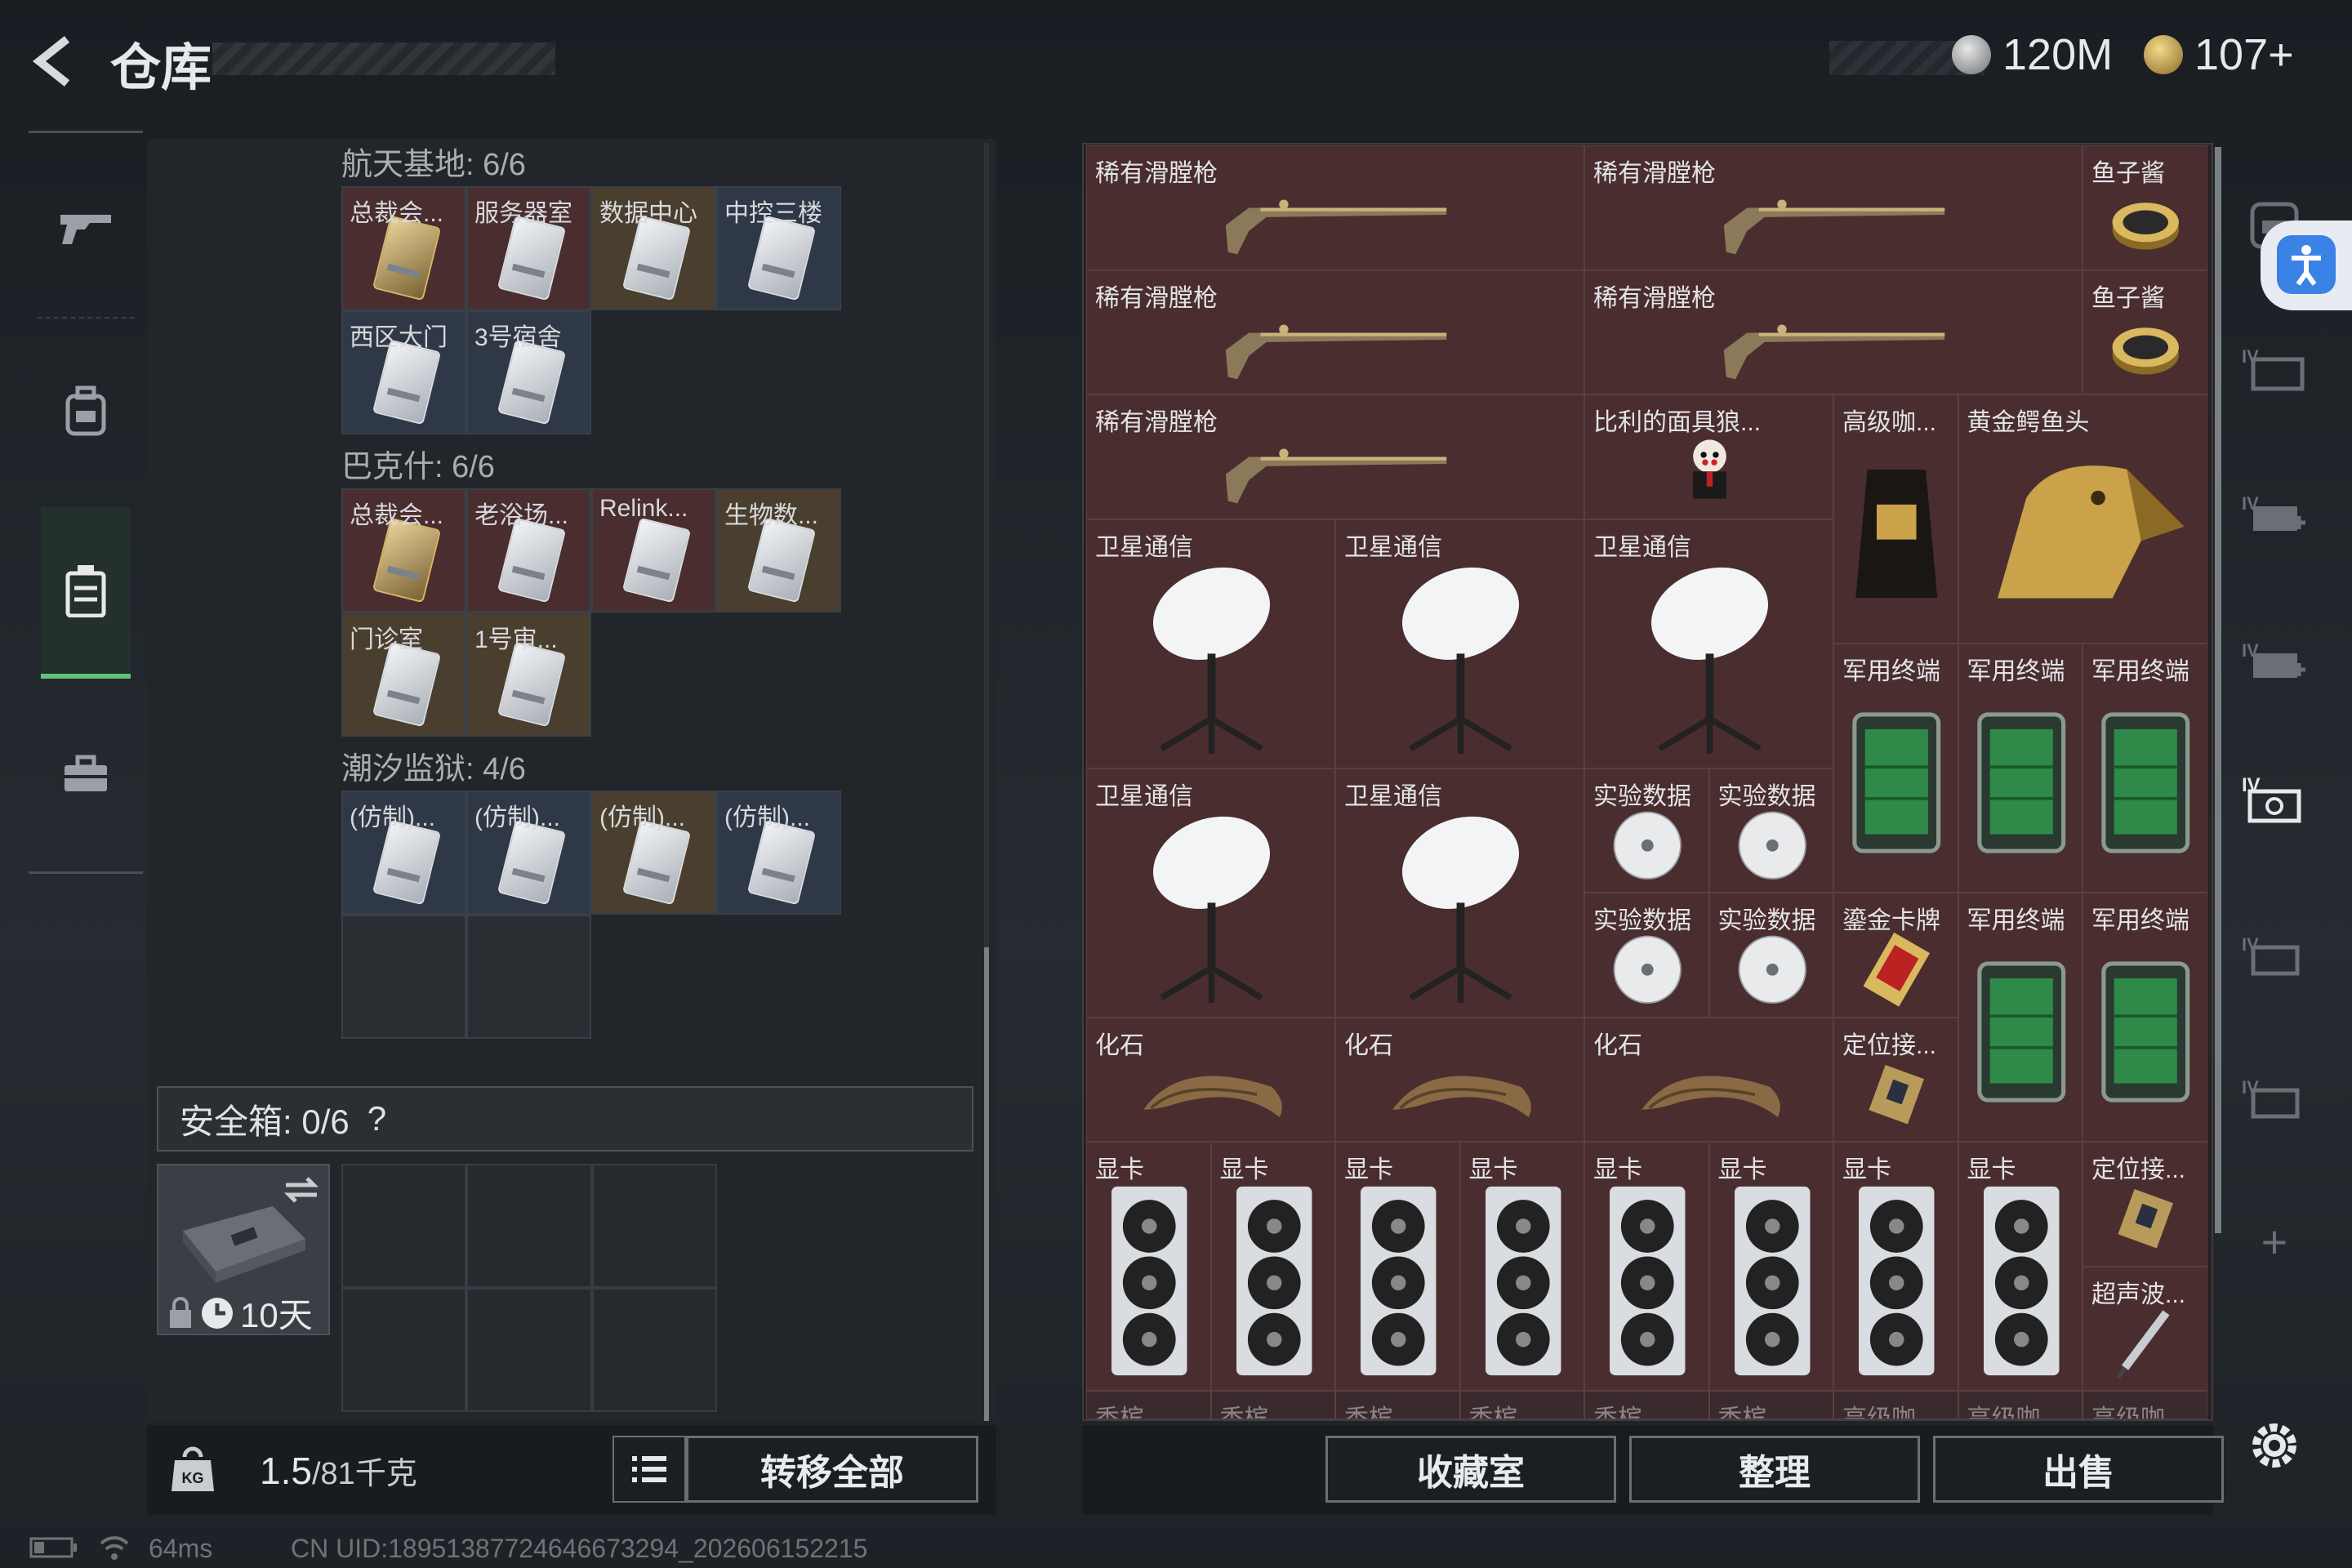  I want to click on stash-item-goldcard: 鎏金卡牌, so click(1896, 955).